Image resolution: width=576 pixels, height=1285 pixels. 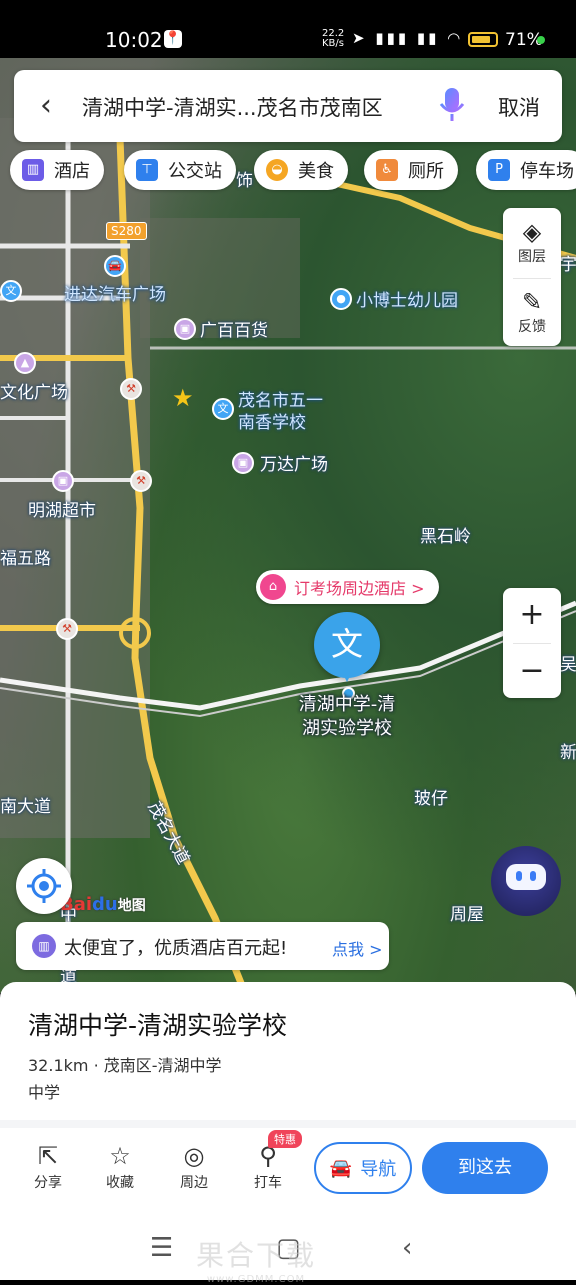 I want to click on fuwu-road-label: 福五路, so click(x=25, y=559).